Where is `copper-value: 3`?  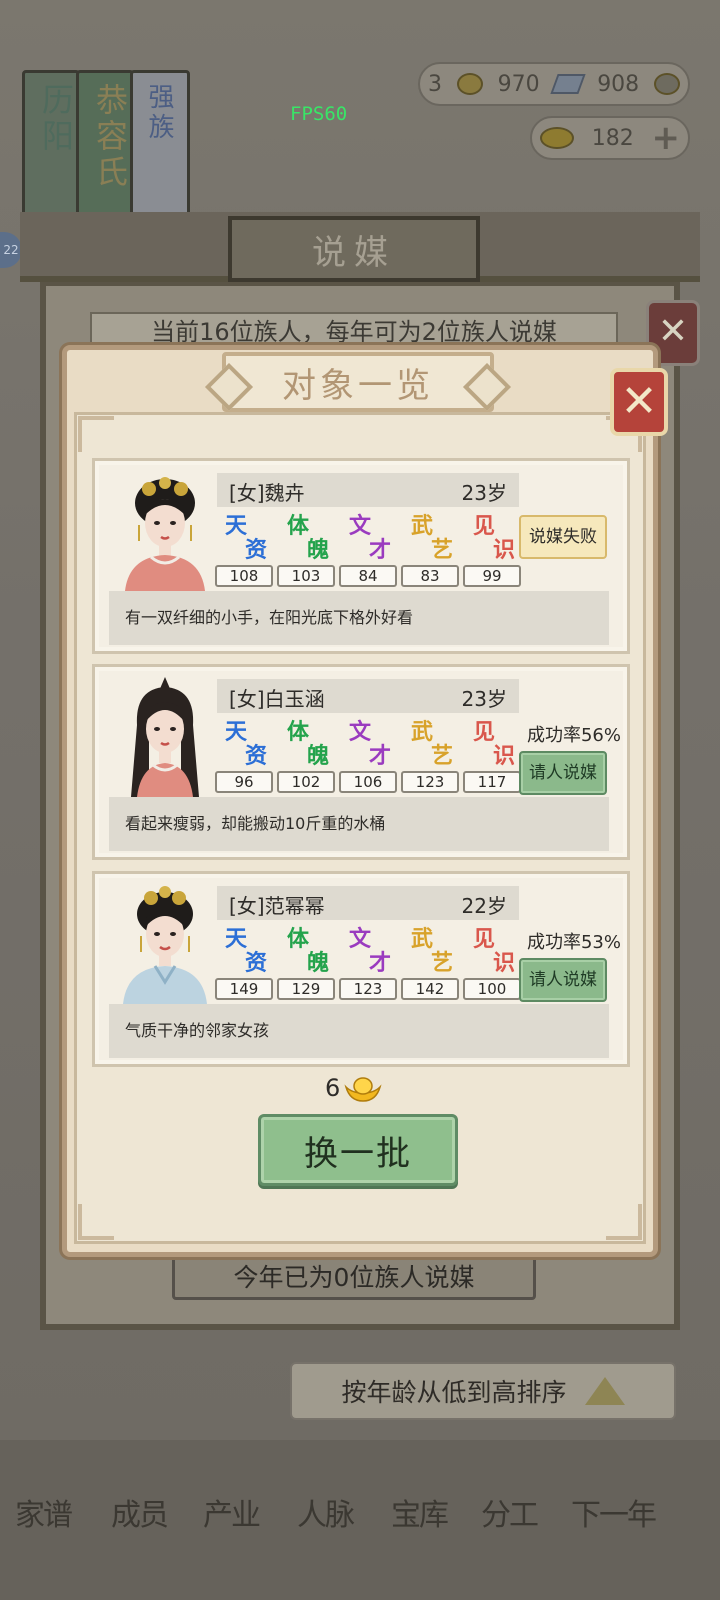 copper-value: 3 is located at coordinates (435, 84).